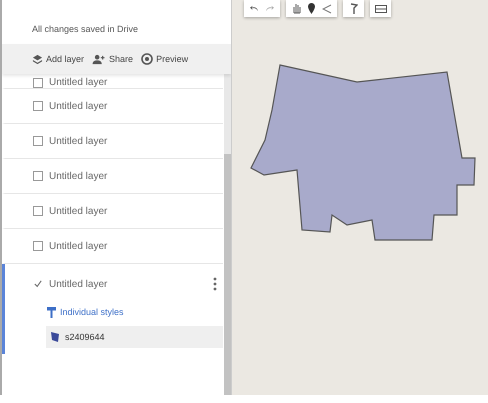 Image resolution: width=488 pixels, height=403 pixels. What do you see at coordinates (71, 312) in the screenshot?
I see `style-link: Individual styles` at bounding box center [71, 312].